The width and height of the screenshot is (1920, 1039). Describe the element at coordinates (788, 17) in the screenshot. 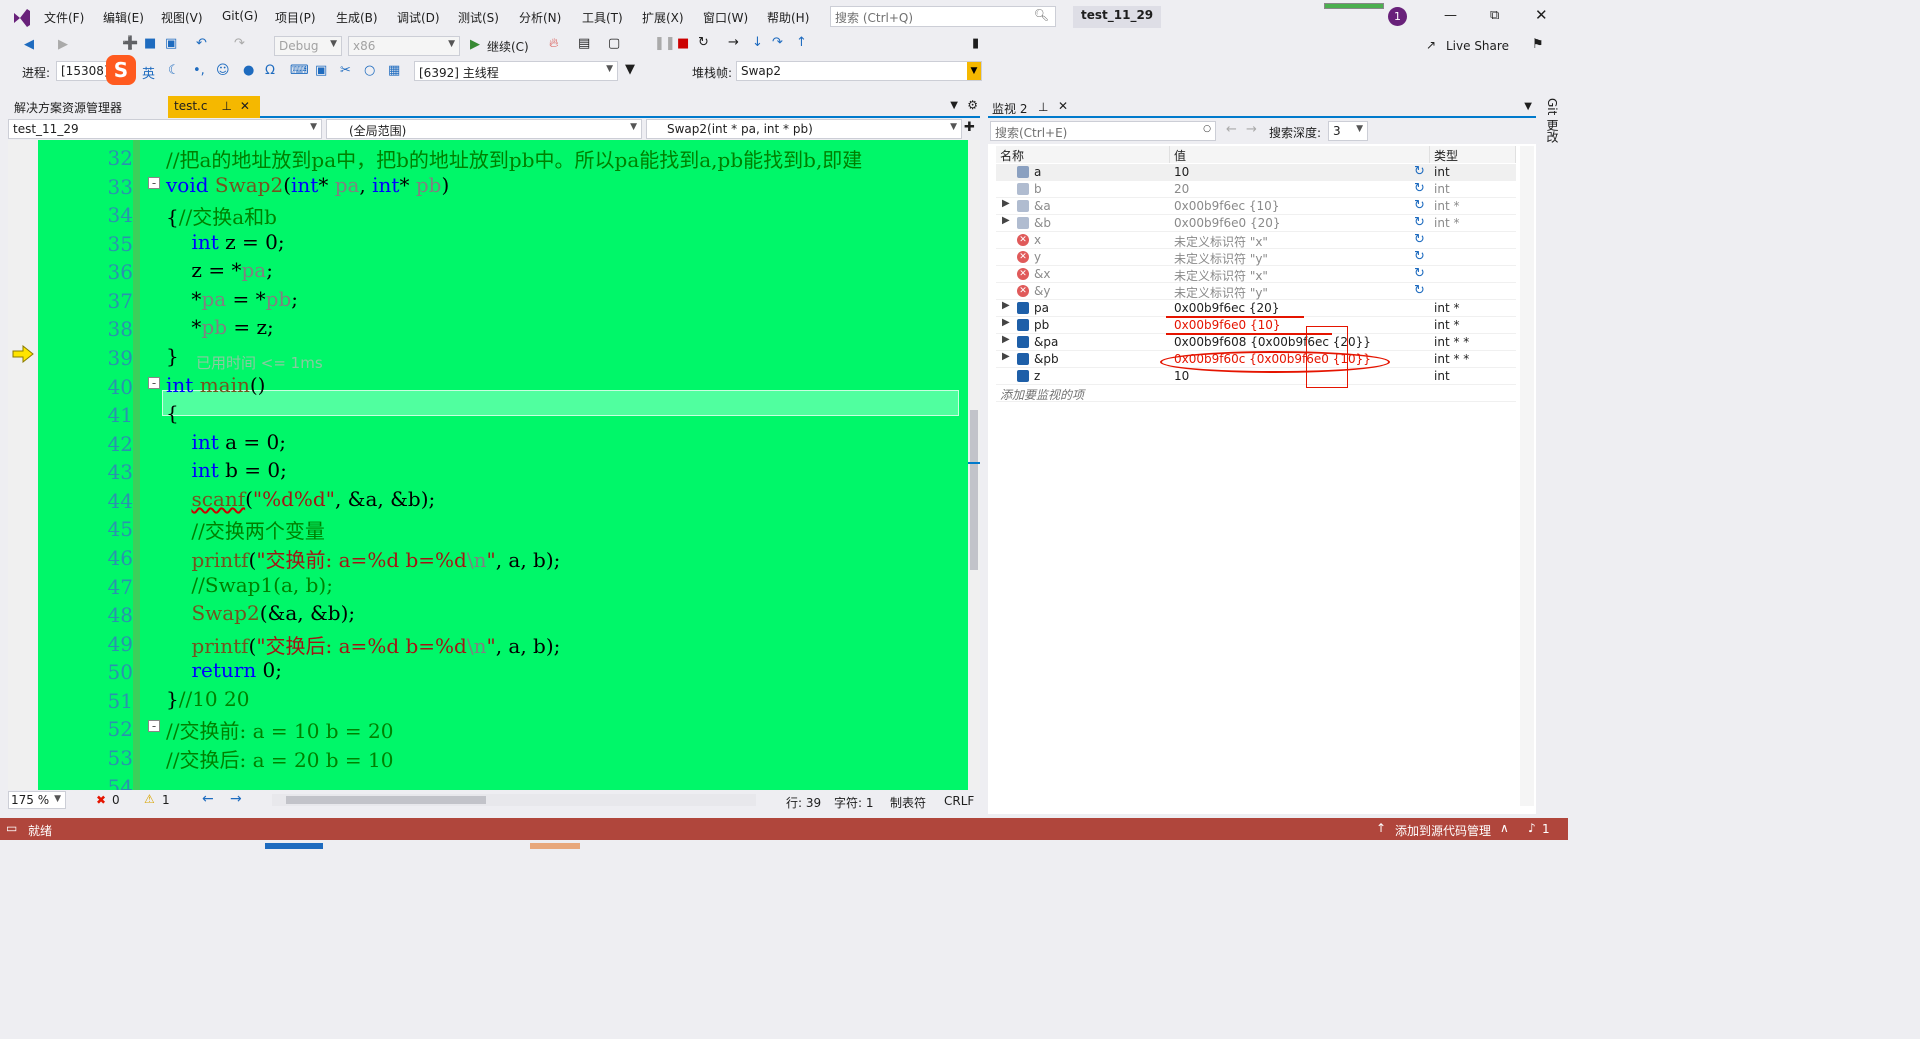

I see `menu-help: 帮助(H)` at that location.